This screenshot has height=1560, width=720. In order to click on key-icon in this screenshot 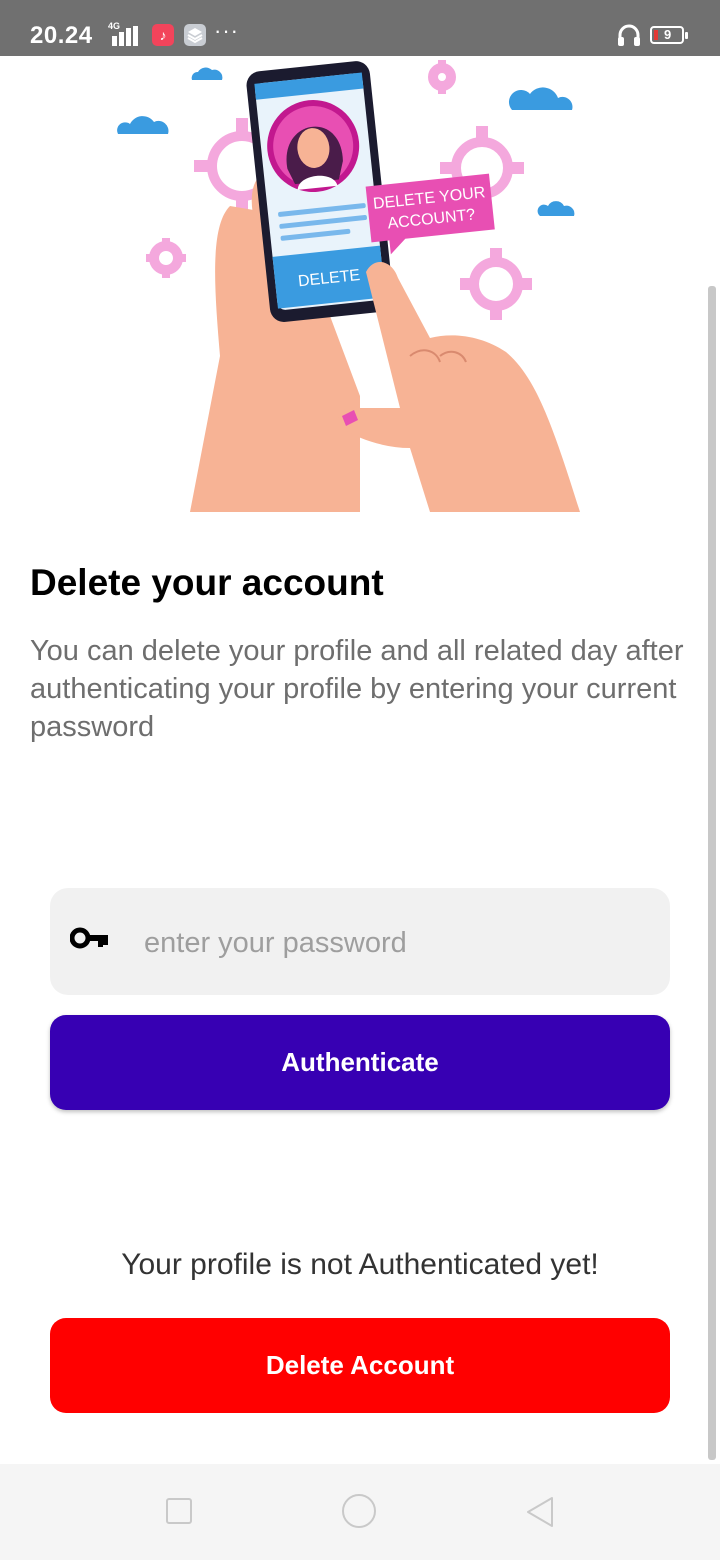, I will do `click(89, 941)`.